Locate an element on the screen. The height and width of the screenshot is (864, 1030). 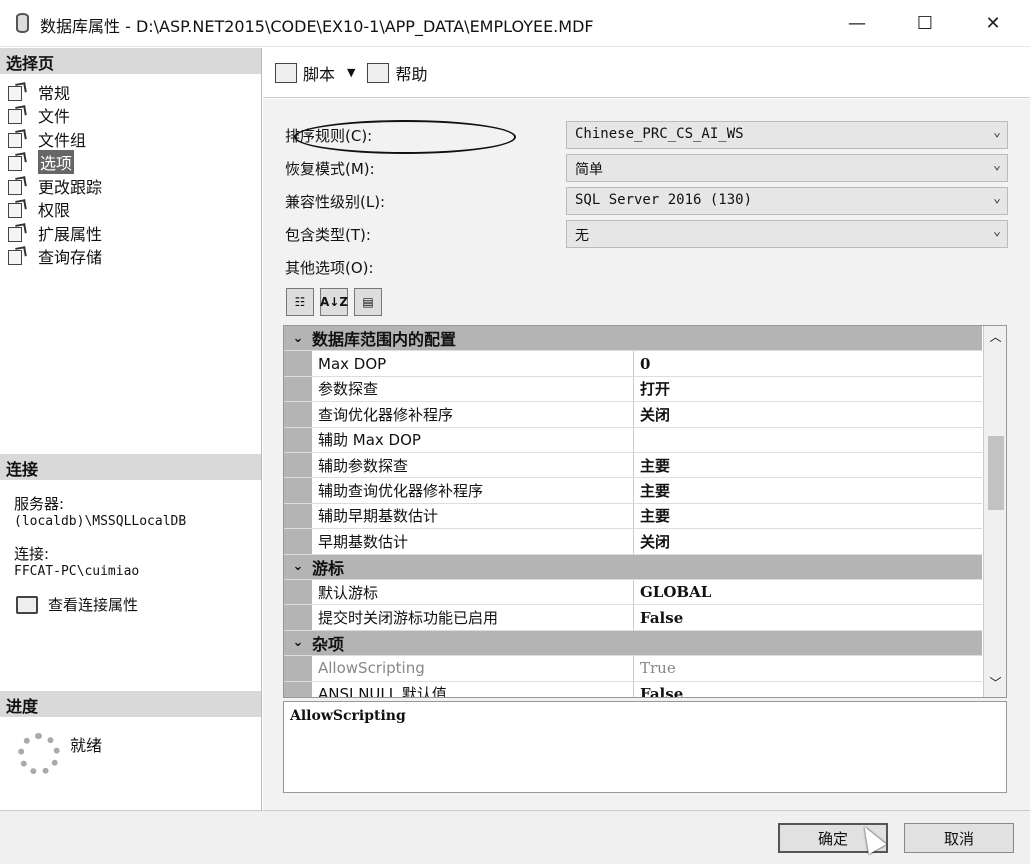
alphabetical-button: A↓Z is located at coordinates (334, 302).